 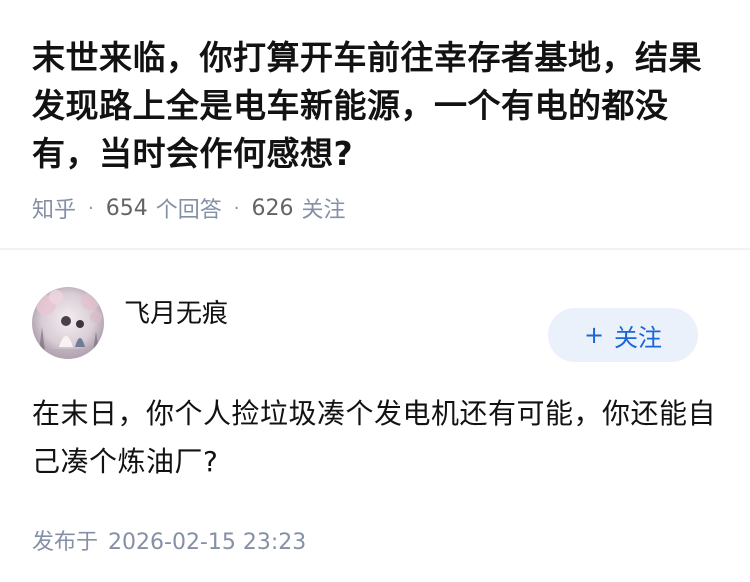 What do you see at coordinates (176, 311) in the screenshot?
I see `author-name: 飞月无痕` at bounding box center [176, 311].